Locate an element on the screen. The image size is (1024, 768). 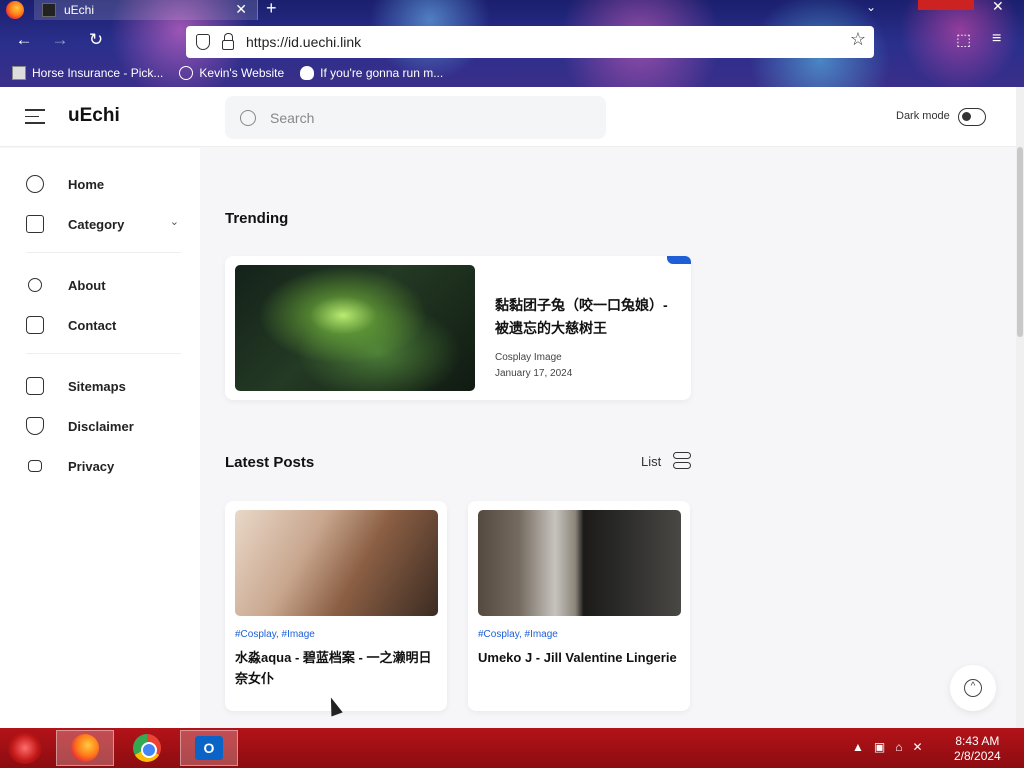
bookmark-star-icon: ☆ is located at coordinates (858, 39).